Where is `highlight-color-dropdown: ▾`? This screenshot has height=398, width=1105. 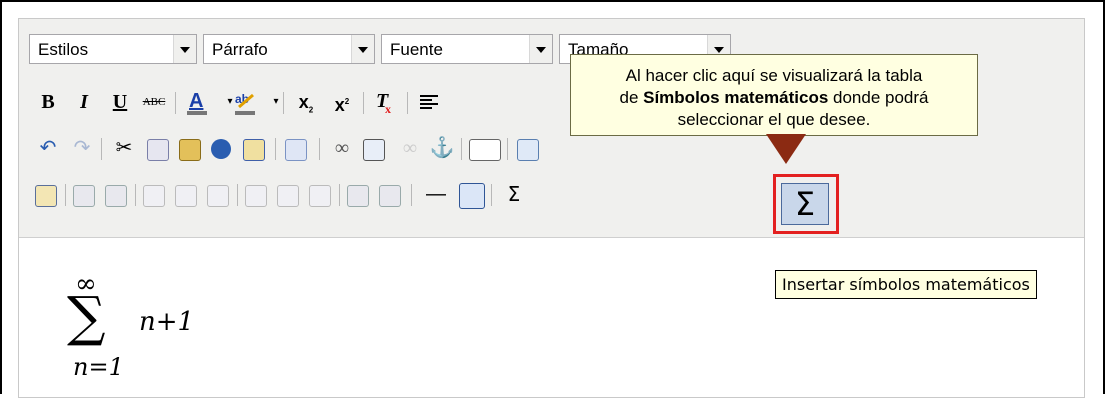 highlight-color-dropdown: ▾ is located at coordinates (276, 102).